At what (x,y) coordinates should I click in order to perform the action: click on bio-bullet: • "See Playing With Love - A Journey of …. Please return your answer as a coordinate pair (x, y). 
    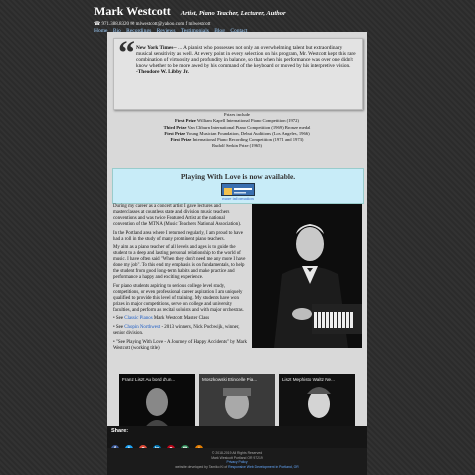
    Looking at the image, I should click on (180, 346).